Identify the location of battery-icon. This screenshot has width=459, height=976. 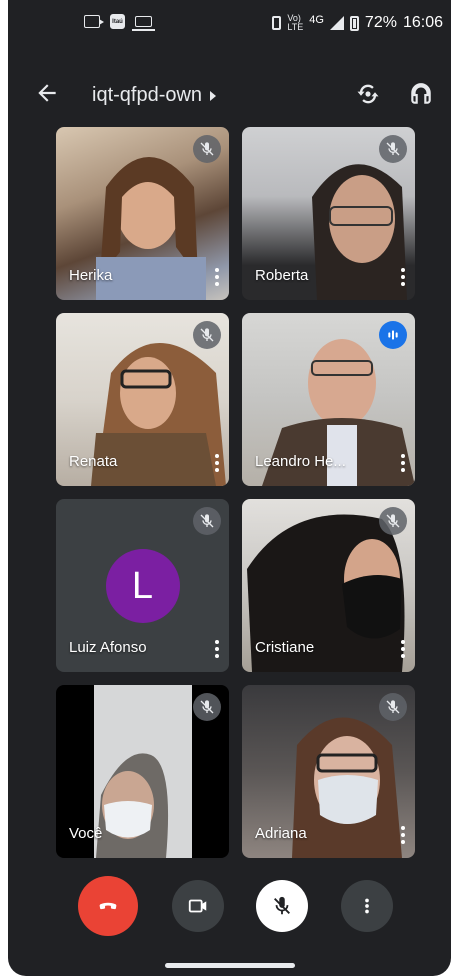
(354, 23).